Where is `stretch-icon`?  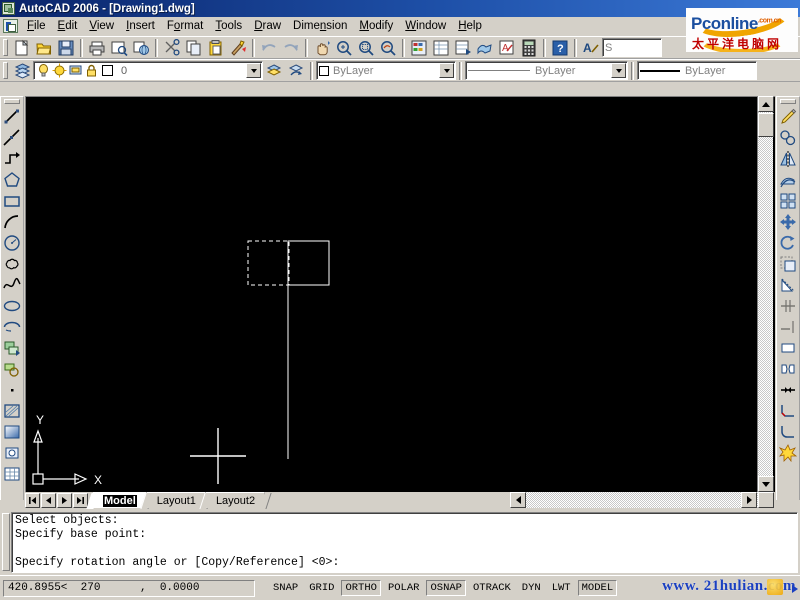 stretch-icon is located at coordinates (788, 284).